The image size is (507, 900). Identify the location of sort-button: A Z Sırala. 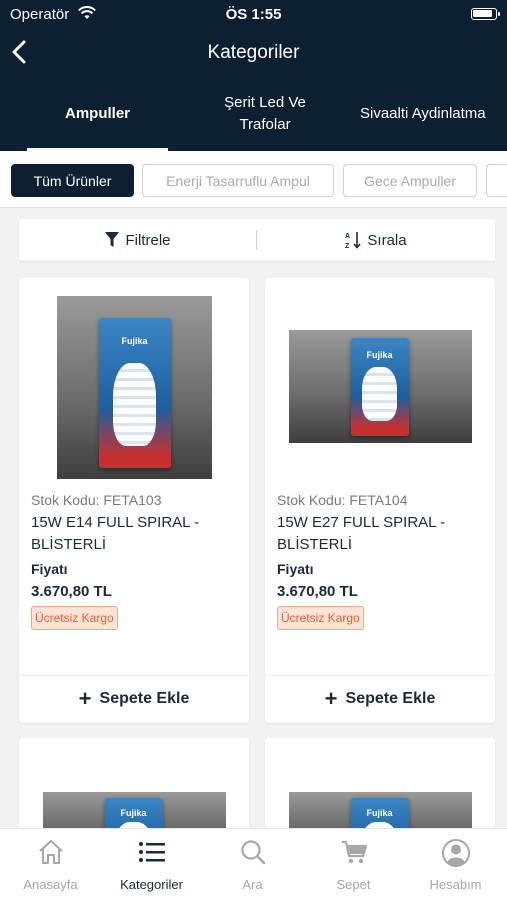
(376, 240).